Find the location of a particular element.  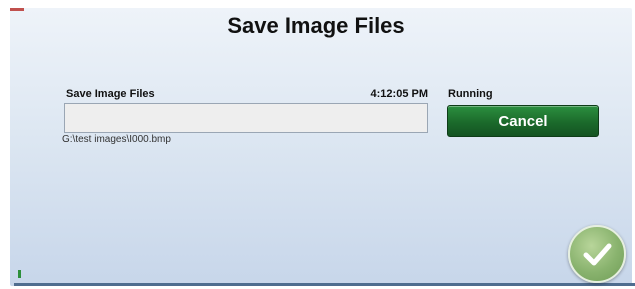

progress-bar is located at coordinates (246, 118).